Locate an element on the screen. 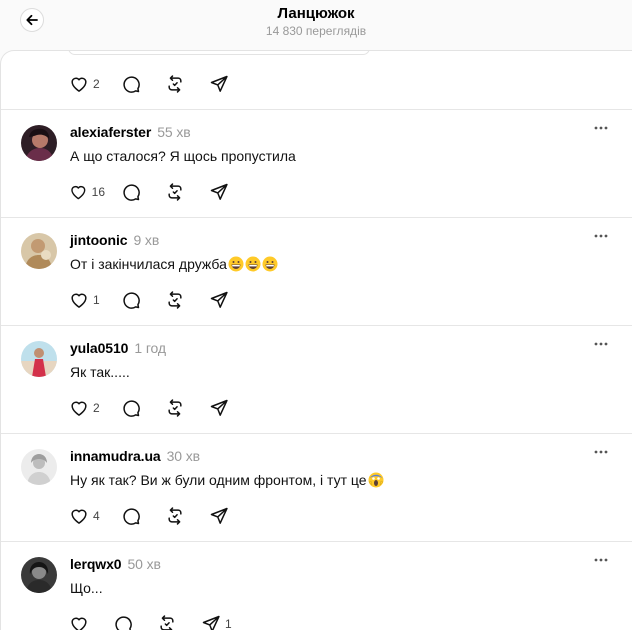 This screenshot has height=630, width=632. post-time: 50 хв is located at coordinates (144, 564).